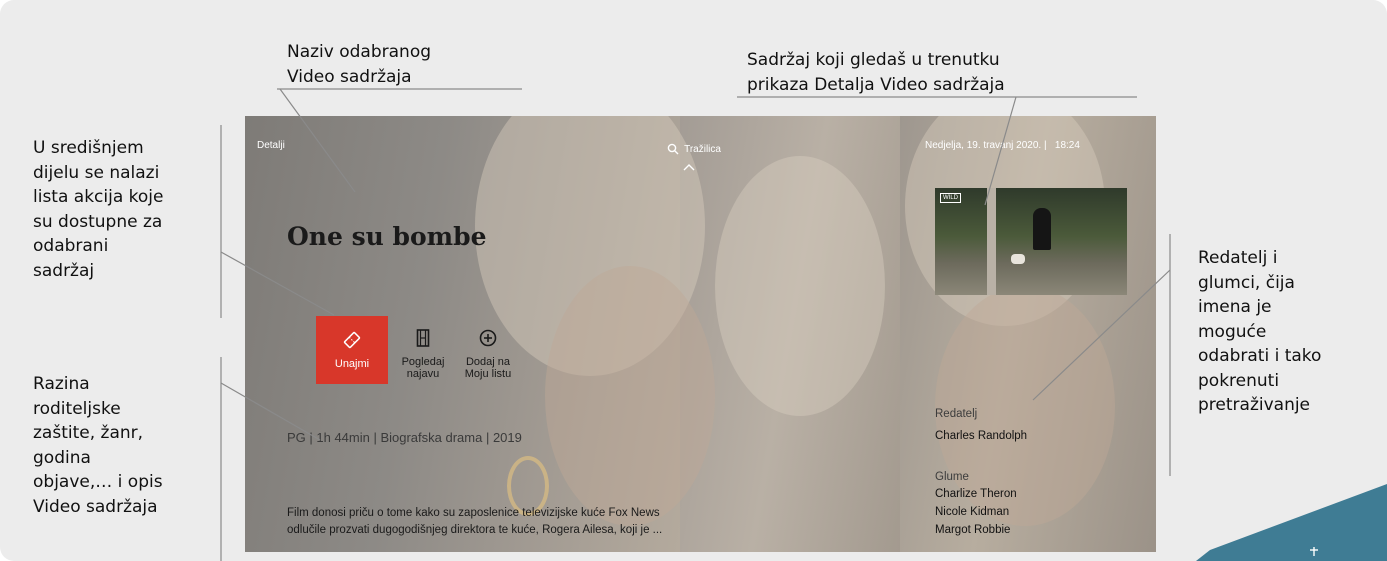 The height and width of the screenshot is (561, 1387). Describe the element at coordinates (1101, 335) in the screenshot. I see `cast-callout-pointer` at that location.